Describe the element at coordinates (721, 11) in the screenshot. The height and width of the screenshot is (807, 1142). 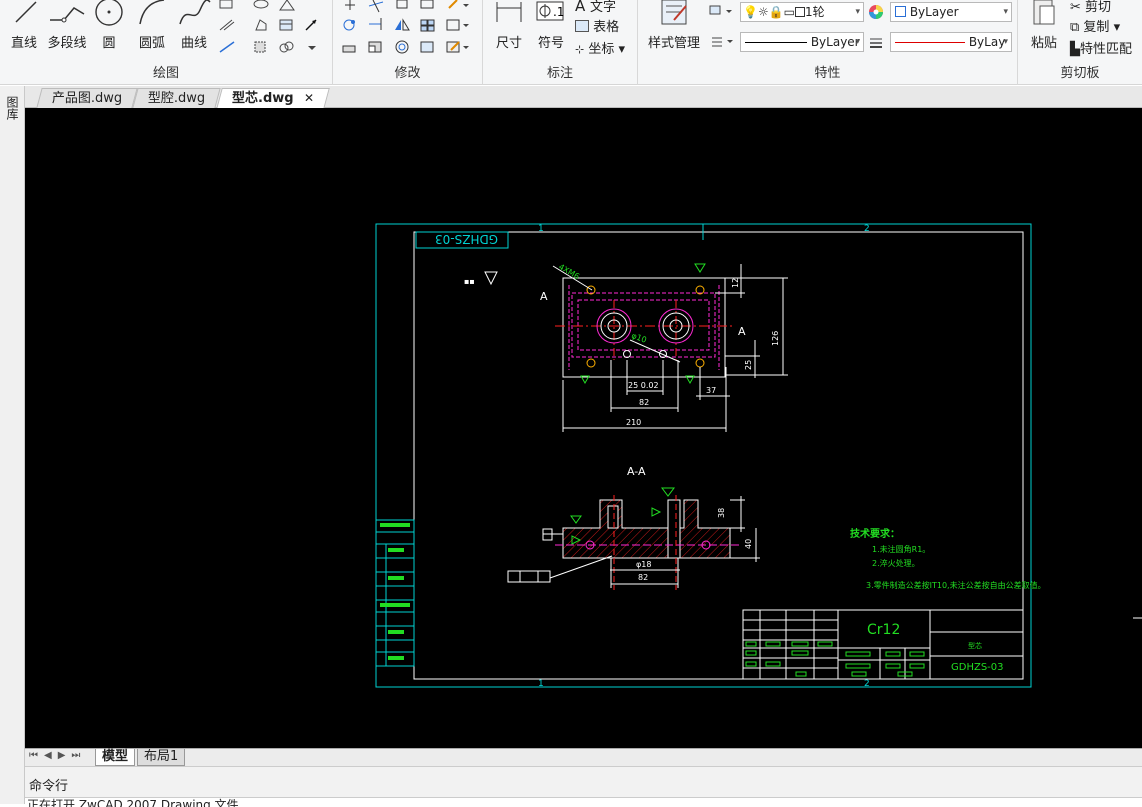
I see `layer-state-icon` at that location.